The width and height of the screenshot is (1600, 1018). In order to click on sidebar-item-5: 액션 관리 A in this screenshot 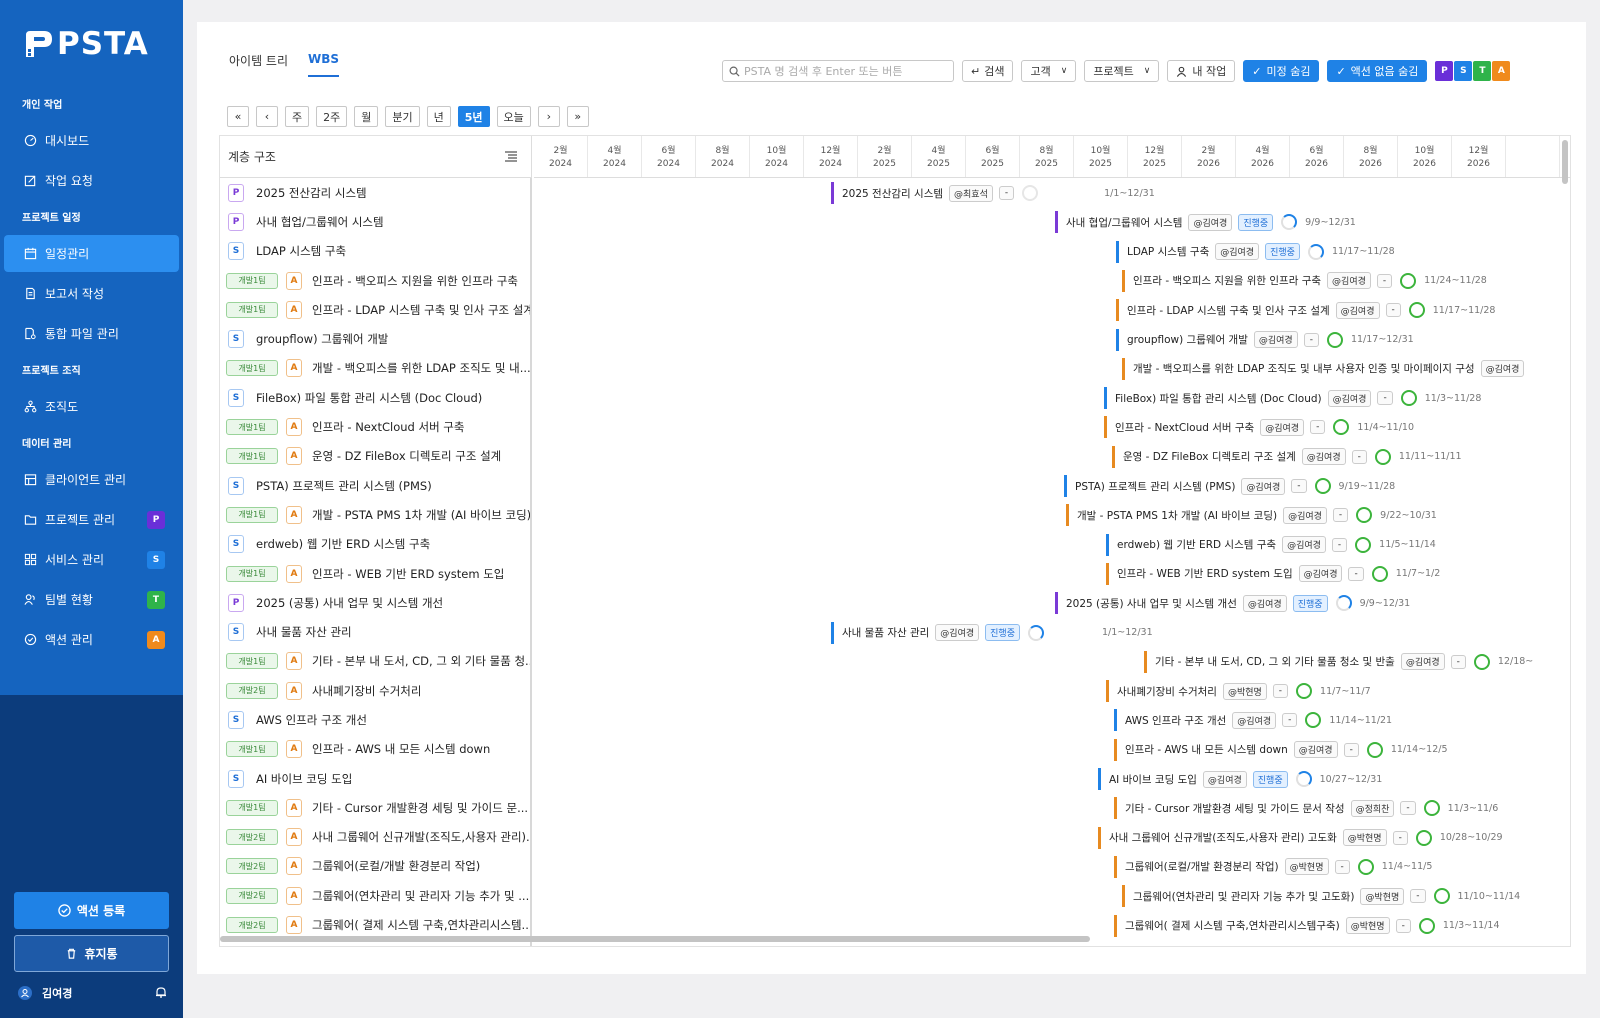, I will do `click(91, 639)`.